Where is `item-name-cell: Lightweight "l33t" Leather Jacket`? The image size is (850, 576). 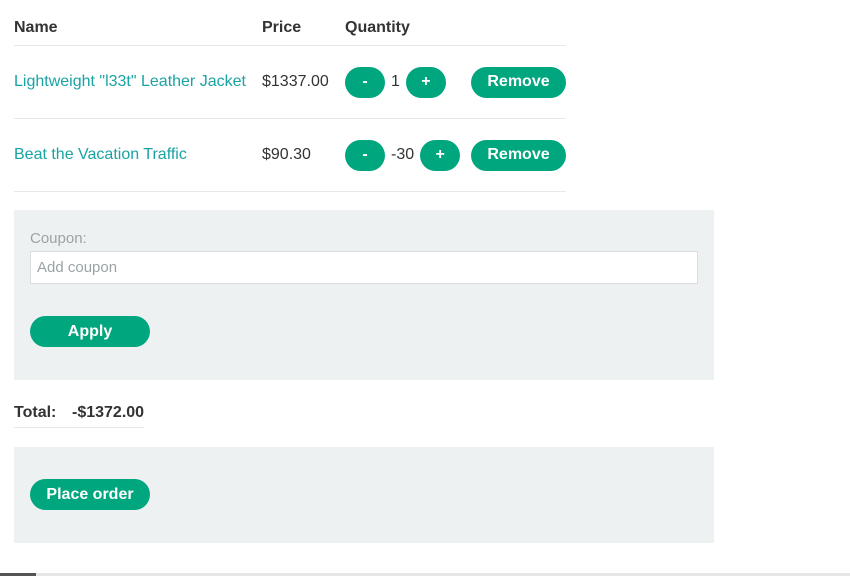
item-name-cell: Lightweight "l33t" Leather Jacket is located at coordinates (138, 82).